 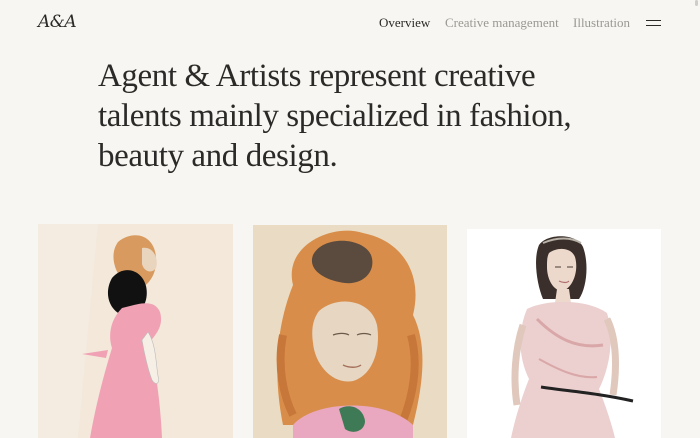 I want to click on curly-hair-portrait-illustration, so click(x=350, y=331).